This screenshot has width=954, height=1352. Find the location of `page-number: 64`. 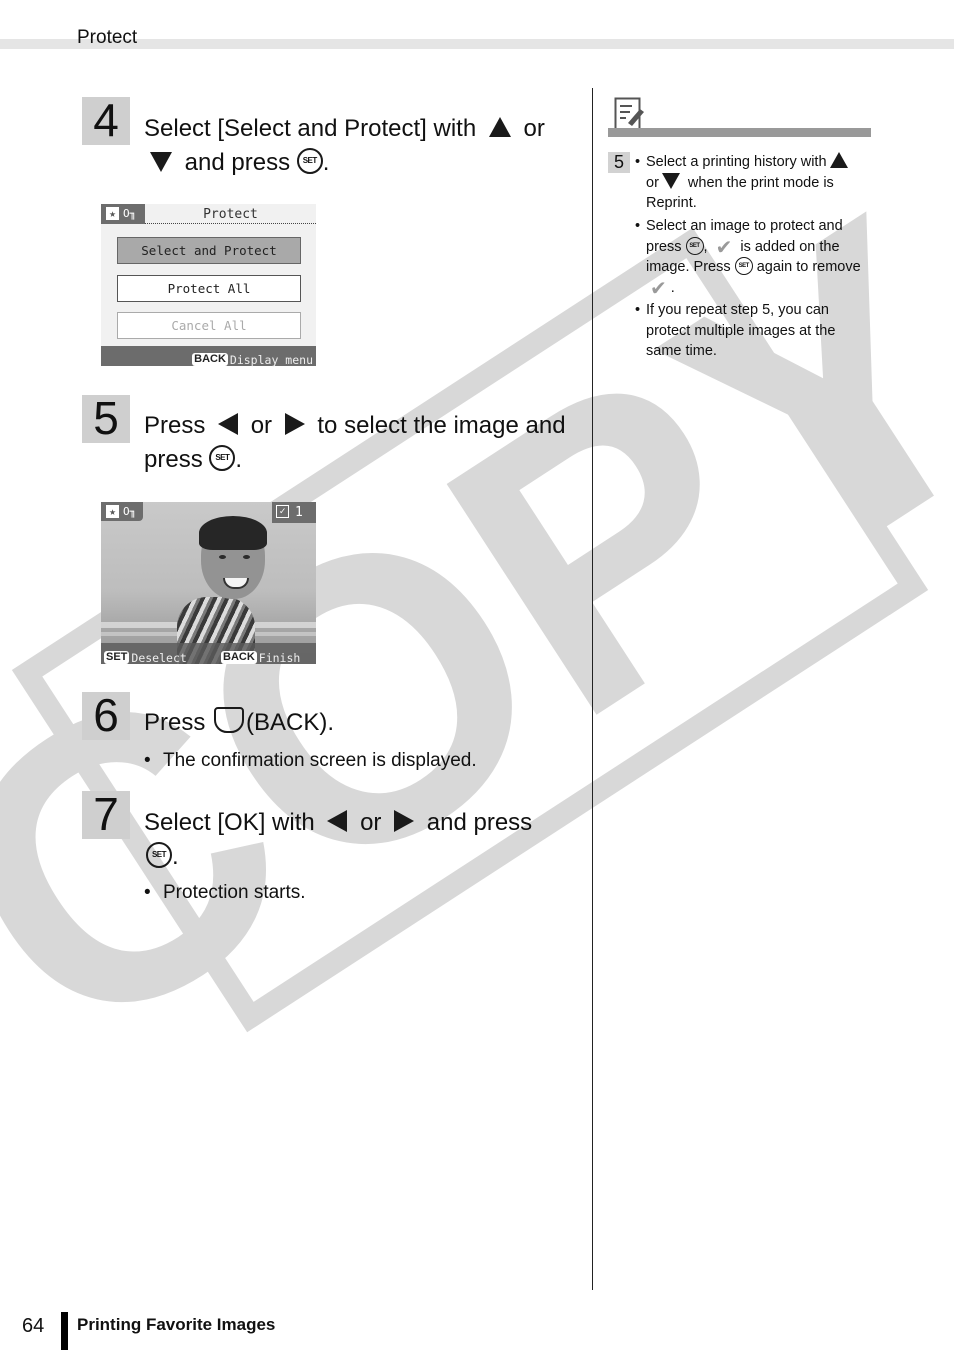

page-number: 64 is located at coordinates (33, 1326).